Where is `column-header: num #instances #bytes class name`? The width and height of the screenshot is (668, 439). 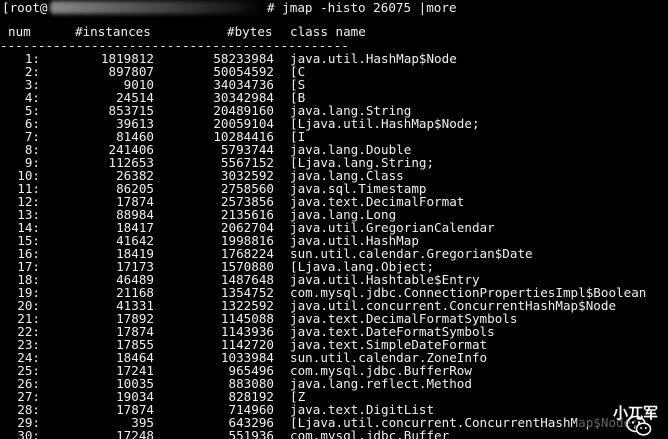
column-header: num #instances #bytes class name is located at coordinates (334, 32).